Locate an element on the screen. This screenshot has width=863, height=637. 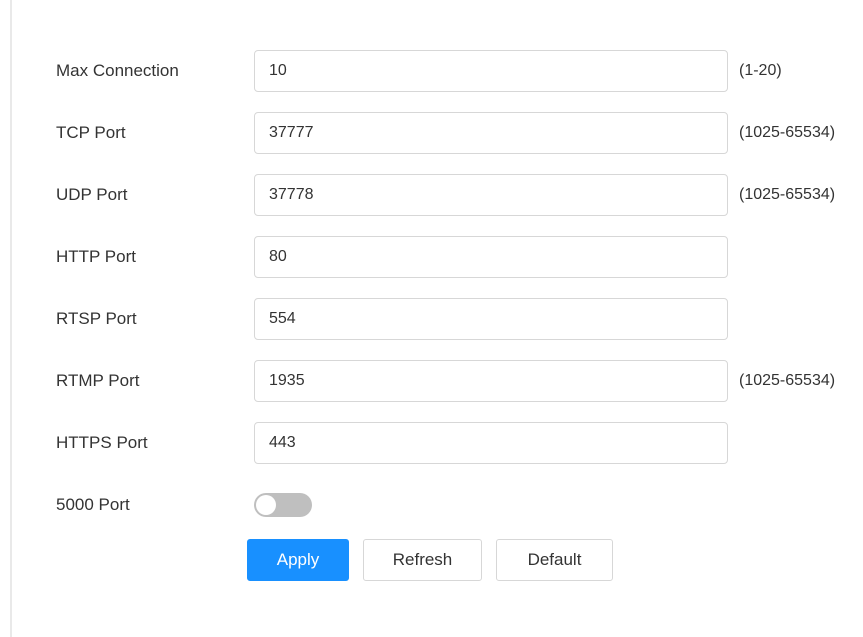
http-port-label: HTTP Port is located at coordinates (96, 256).